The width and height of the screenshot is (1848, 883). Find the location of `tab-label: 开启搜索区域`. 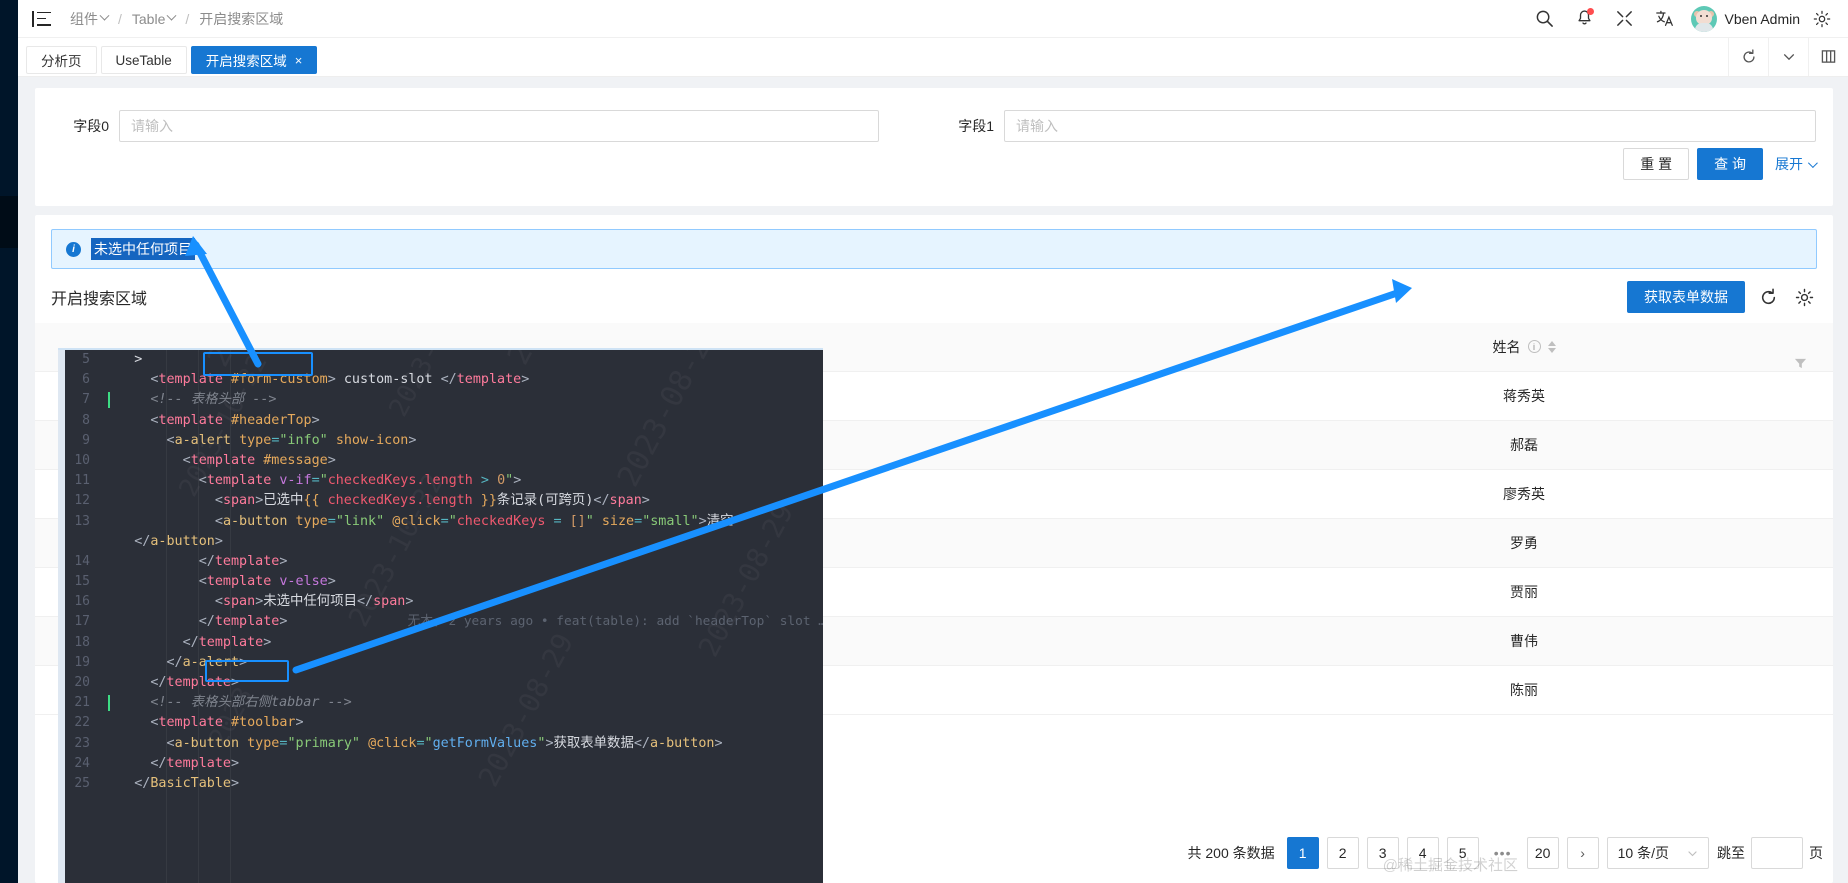

tab-label: 开启搜索区域 is located at coordinates (246, 61).